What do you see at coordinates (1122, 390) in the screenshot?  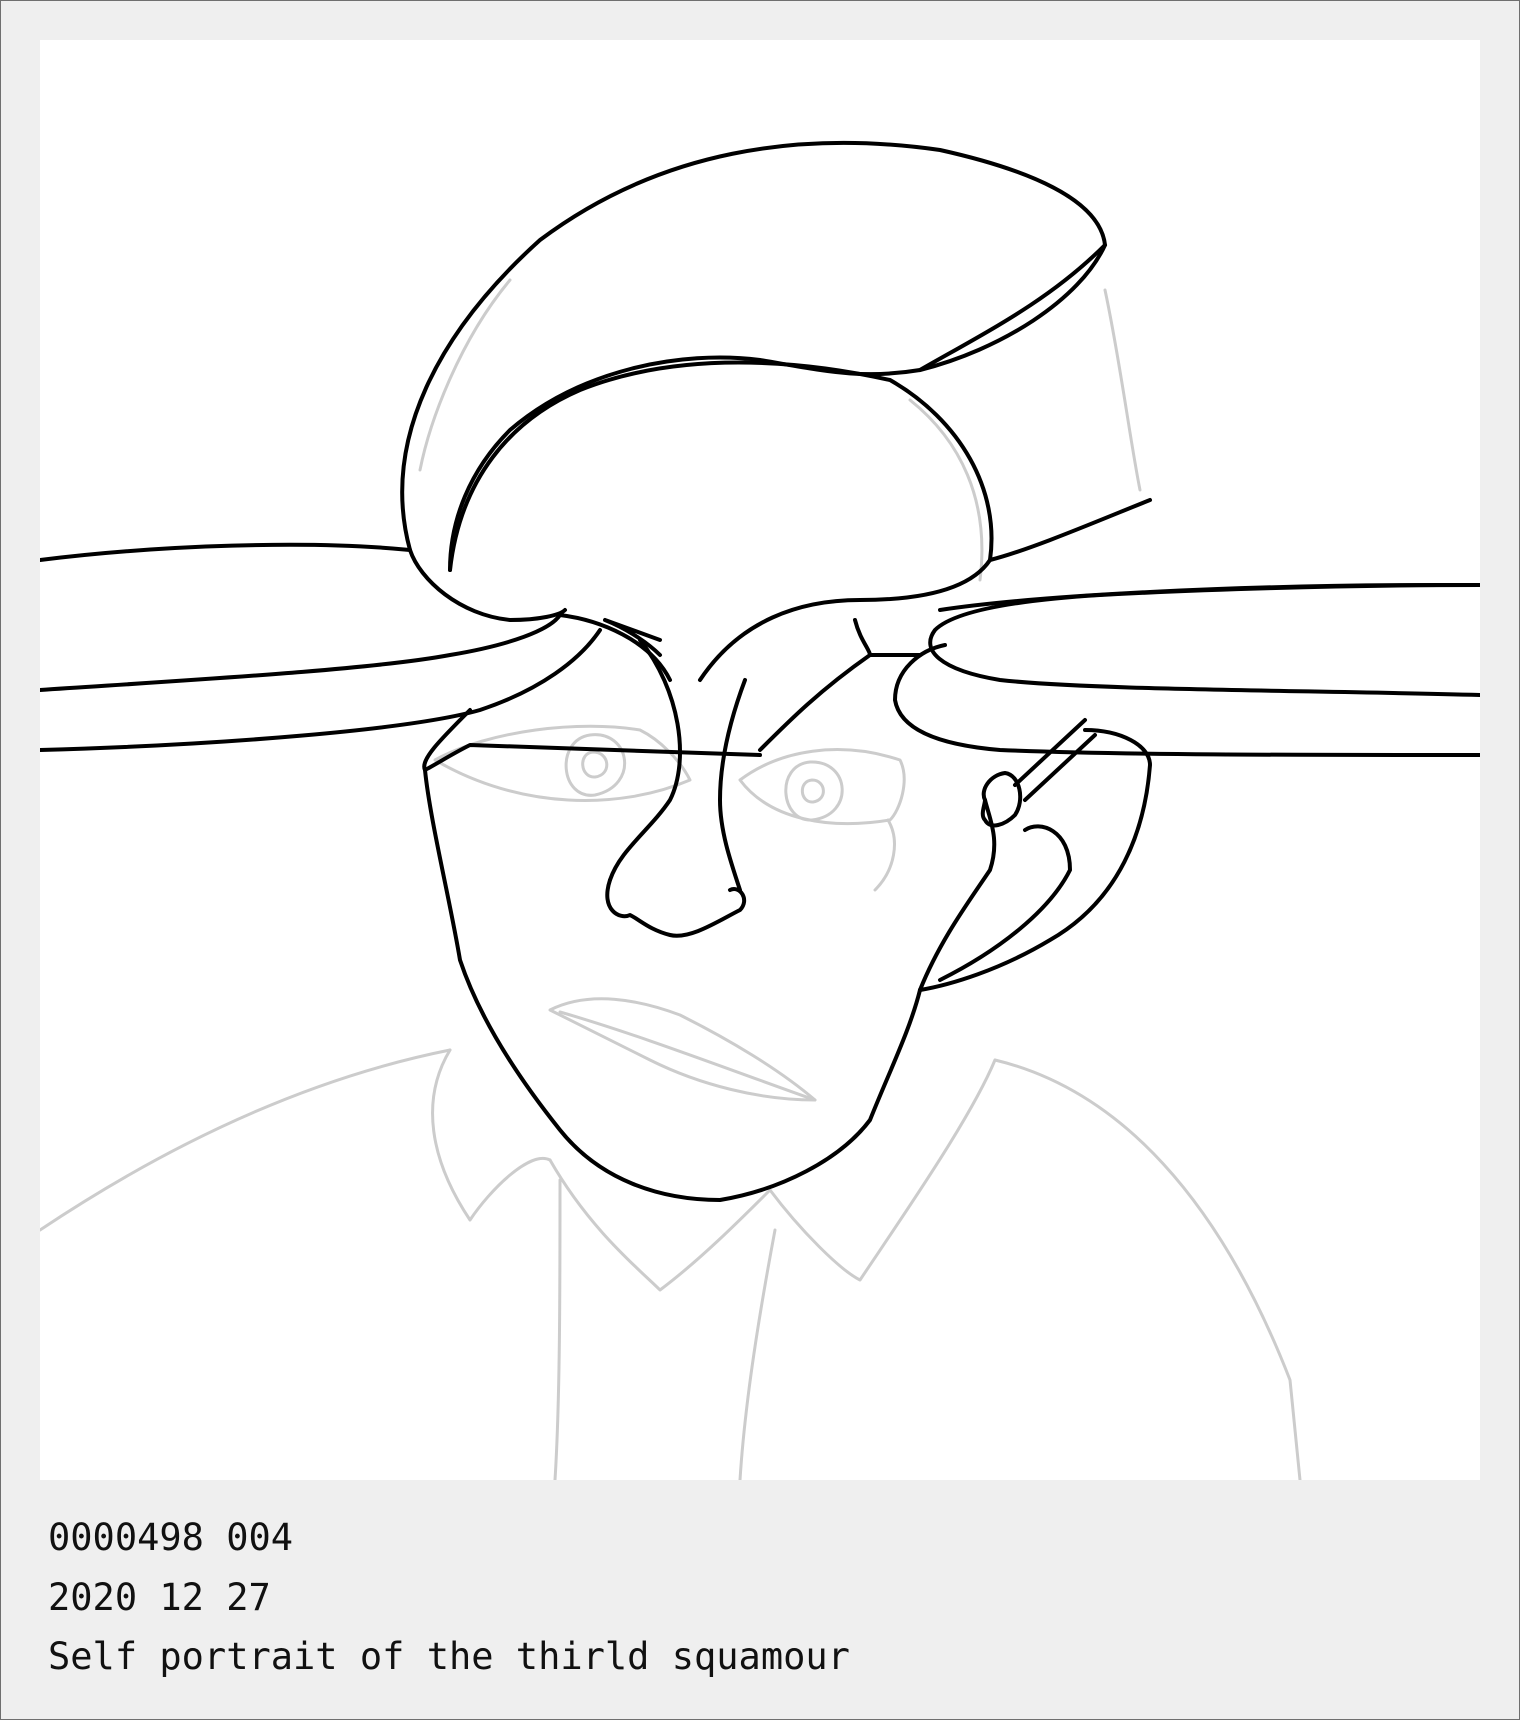 I see `hat-crown-back-gray` at bounding box center [1122, 390].